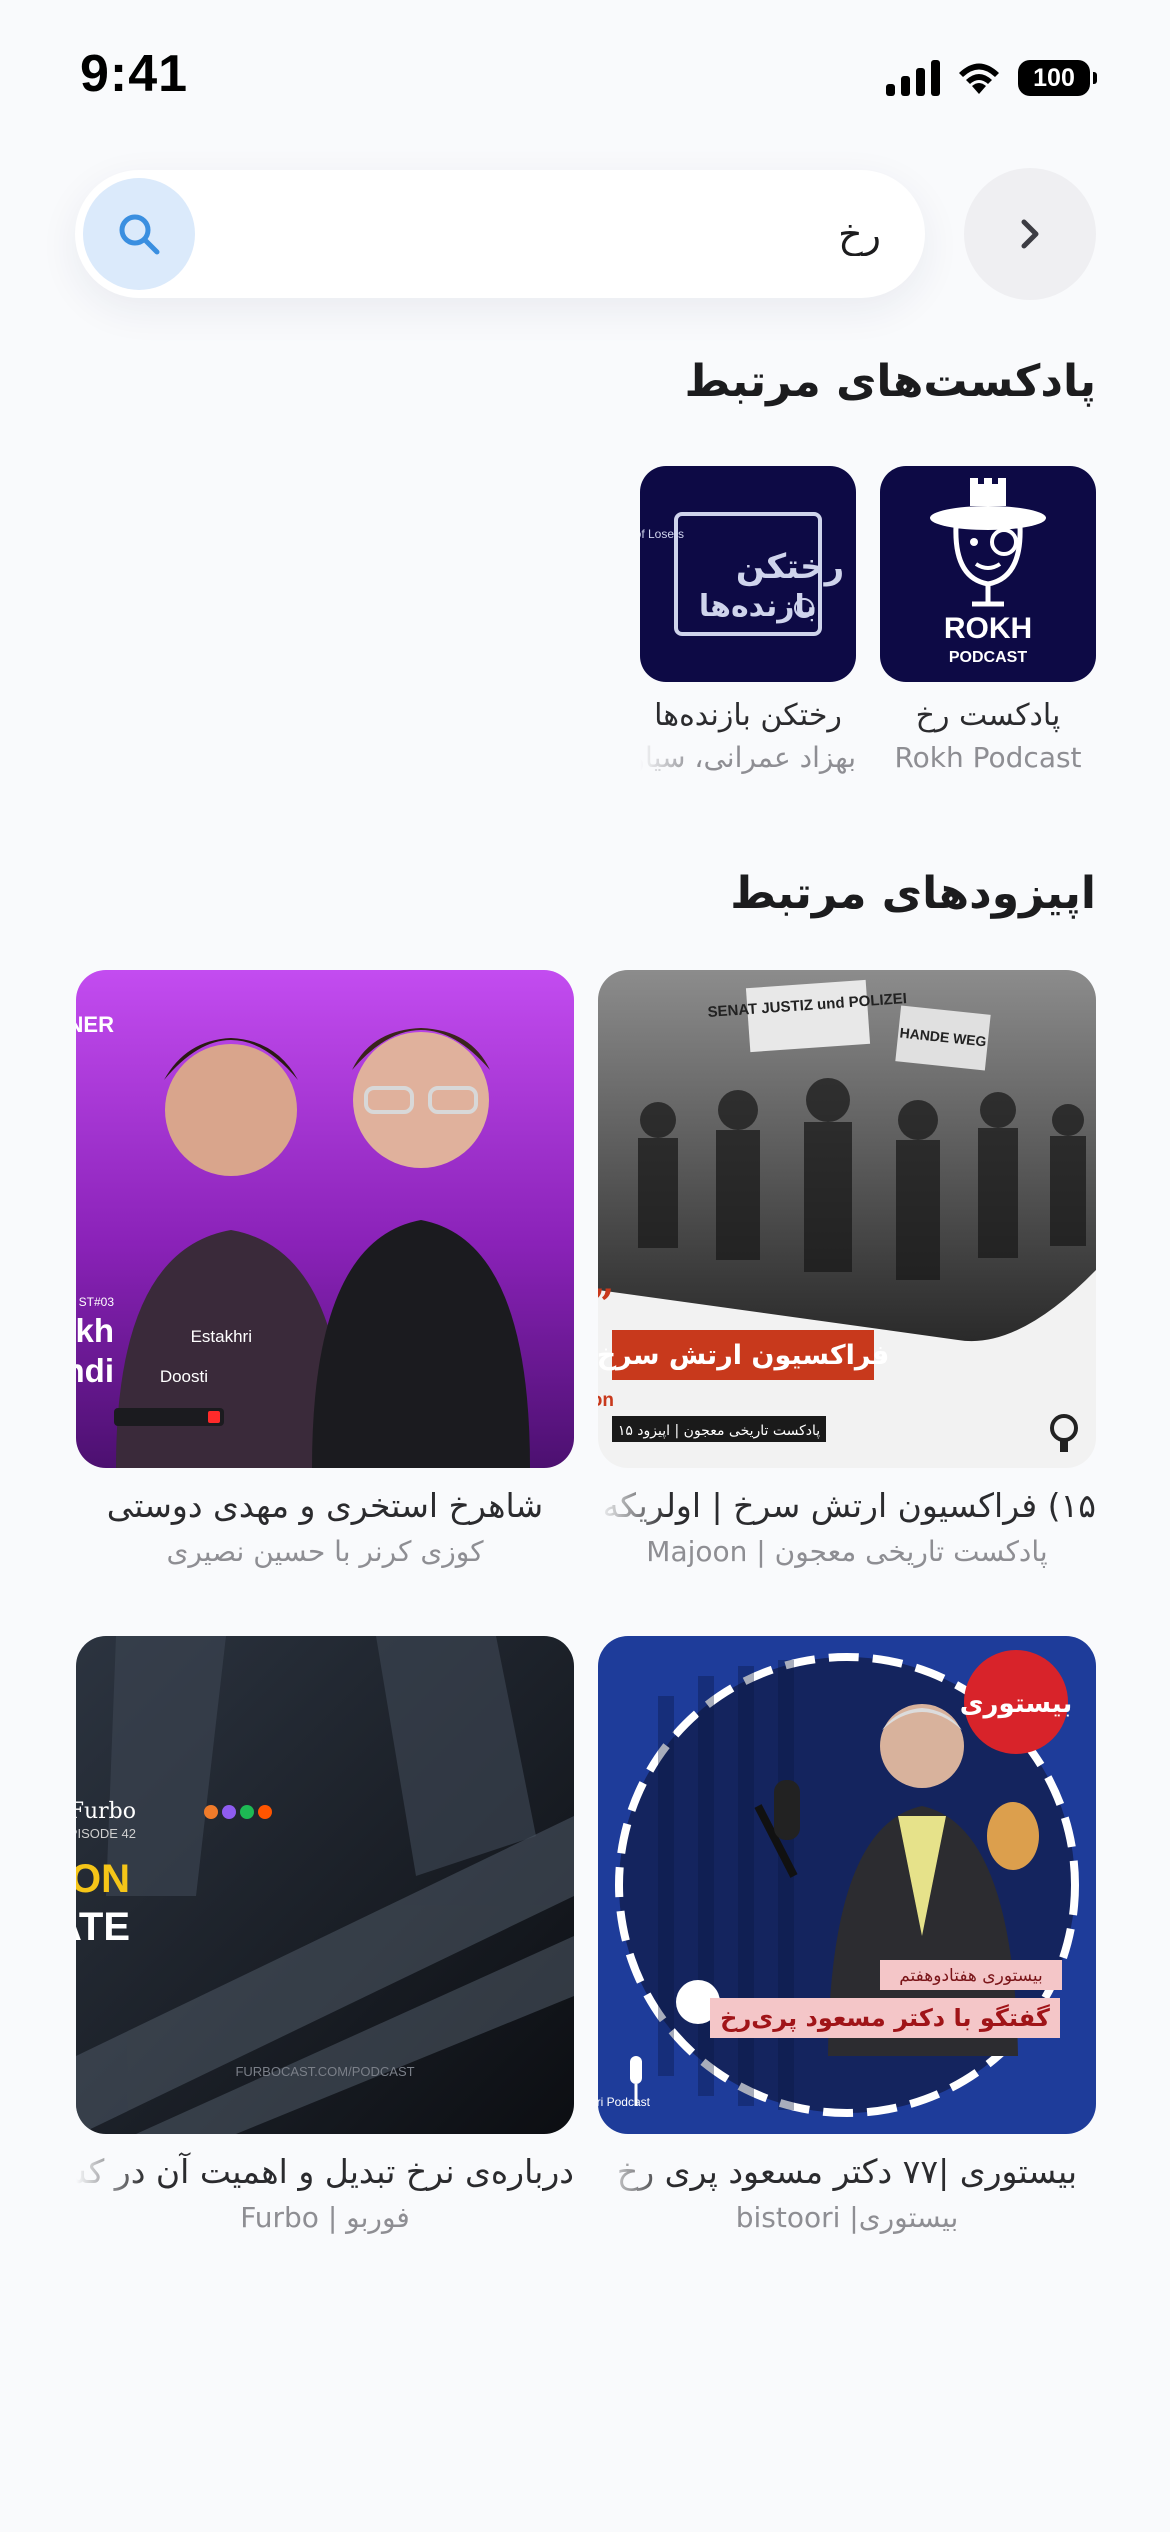 The image size is (1170, 2532). I want to click on podcast-cover: of Losers رختکن بازنده‌ها, so click(748, 574).